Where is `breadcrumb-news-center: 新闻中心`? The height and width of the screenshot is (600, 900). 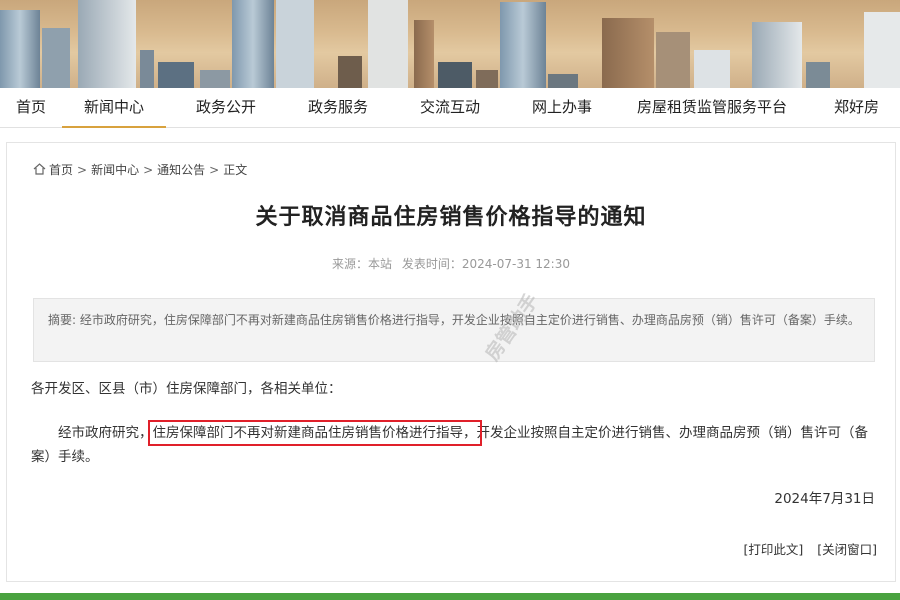
breadcrumb-news-center: 新闻中心 is located at coordinates (115, 170).